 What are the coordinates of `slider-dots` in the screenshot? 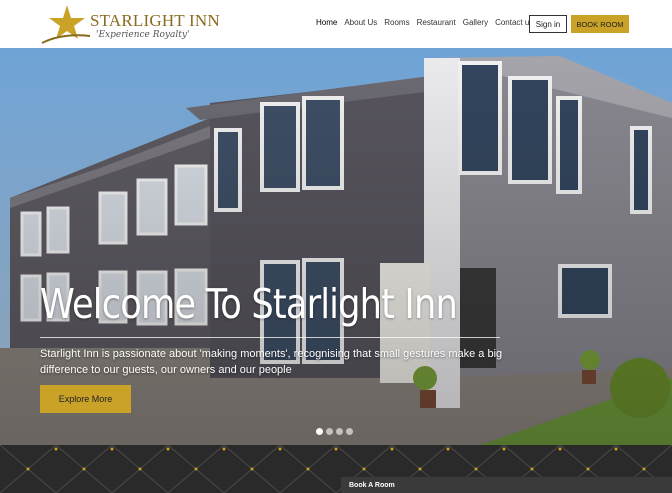 It's located at (334, 431).